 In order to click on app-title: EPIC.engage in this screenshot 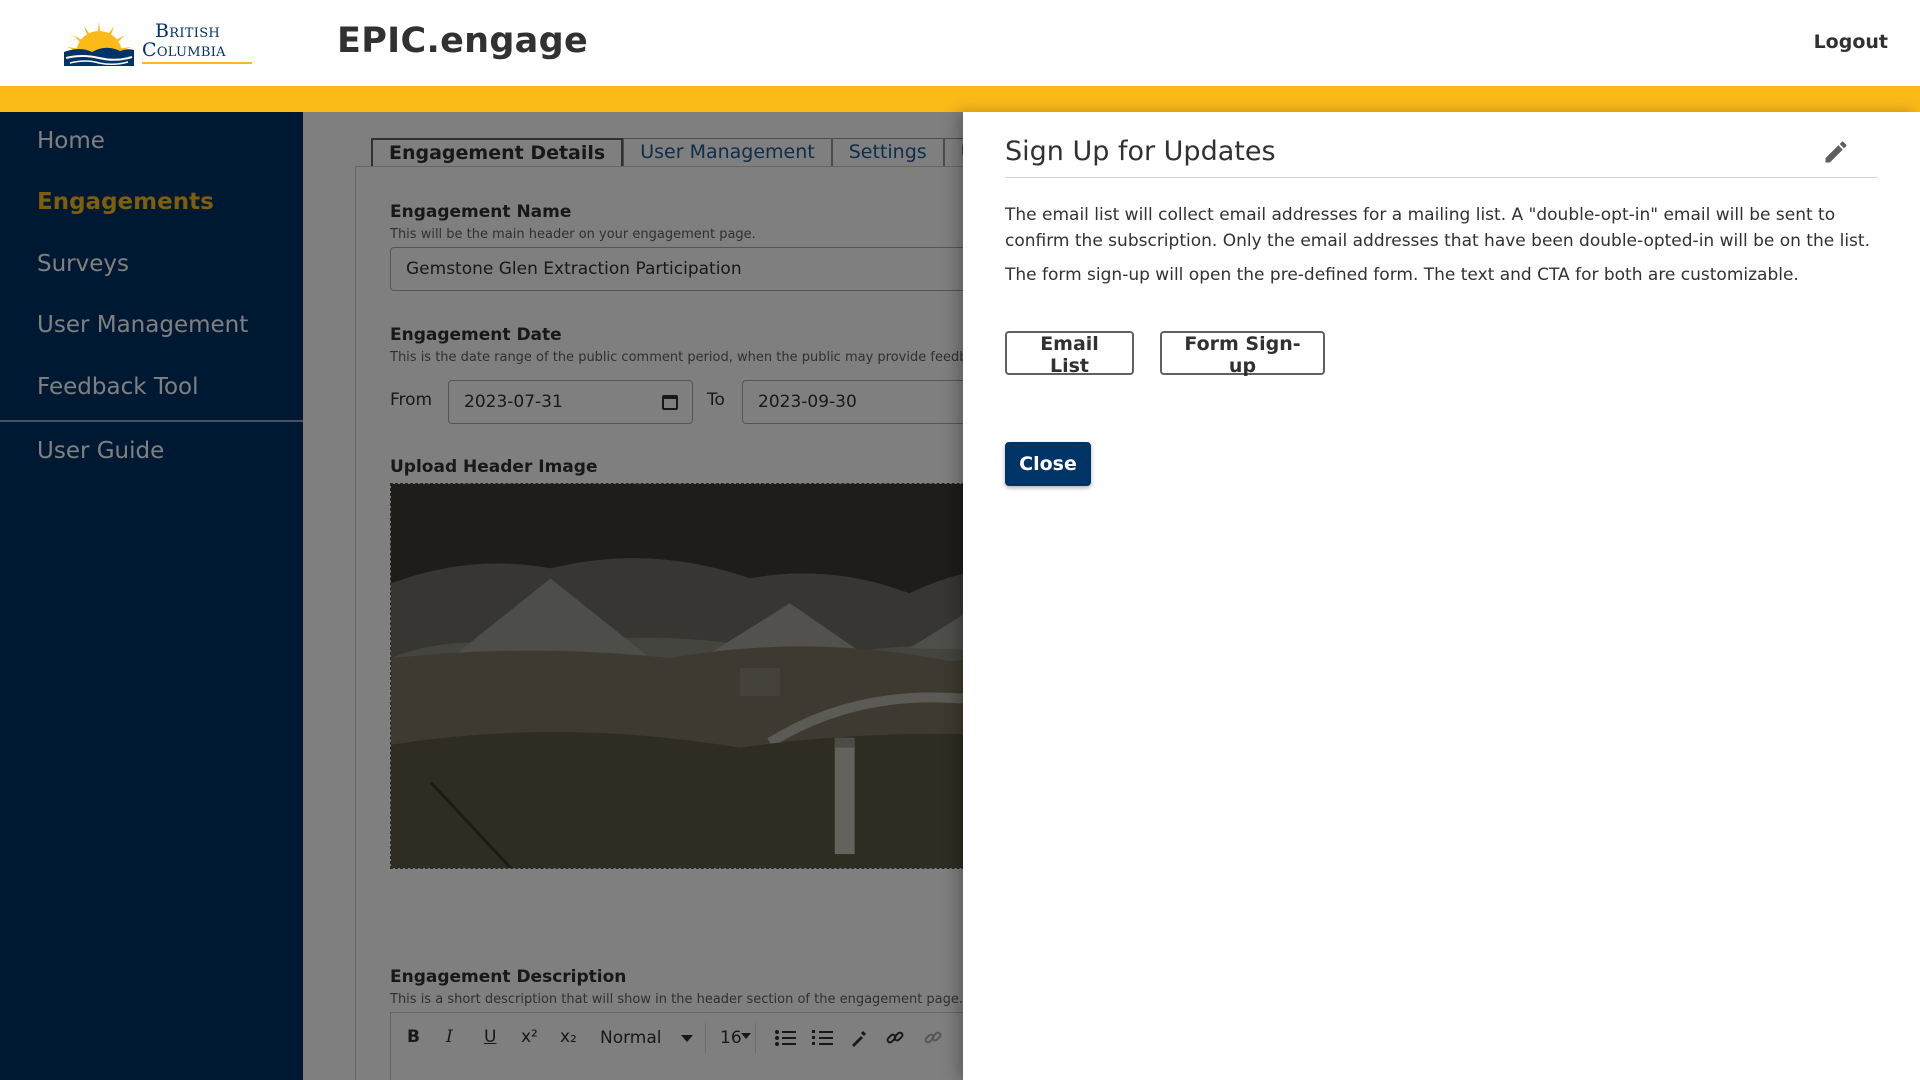, I will do `click(462, 41)`.